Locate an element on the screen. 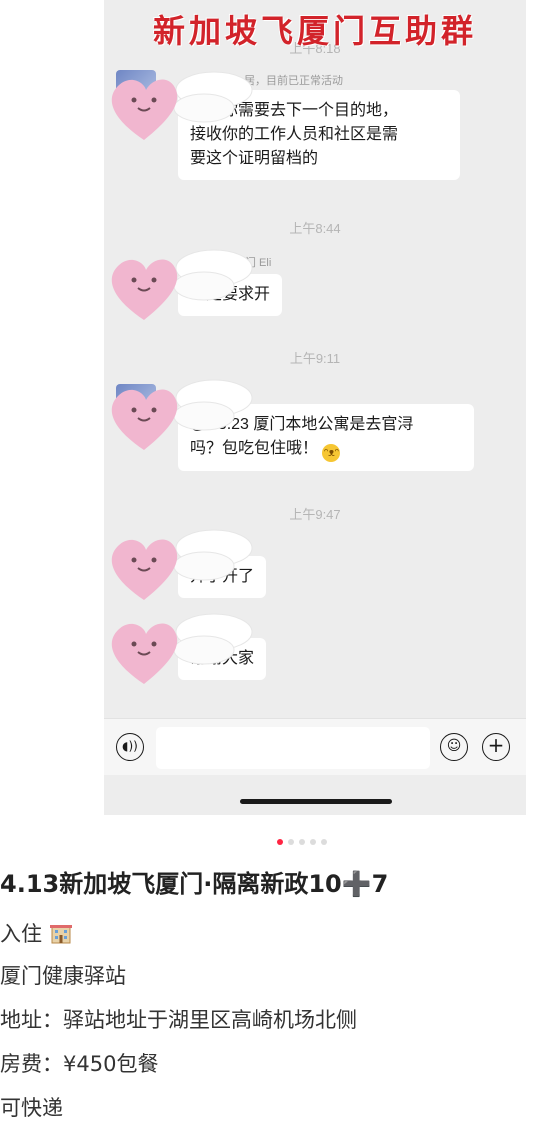 The height and width of the screenshot is (1140, 546). hotel-icon is located at coordinates (60, 934).